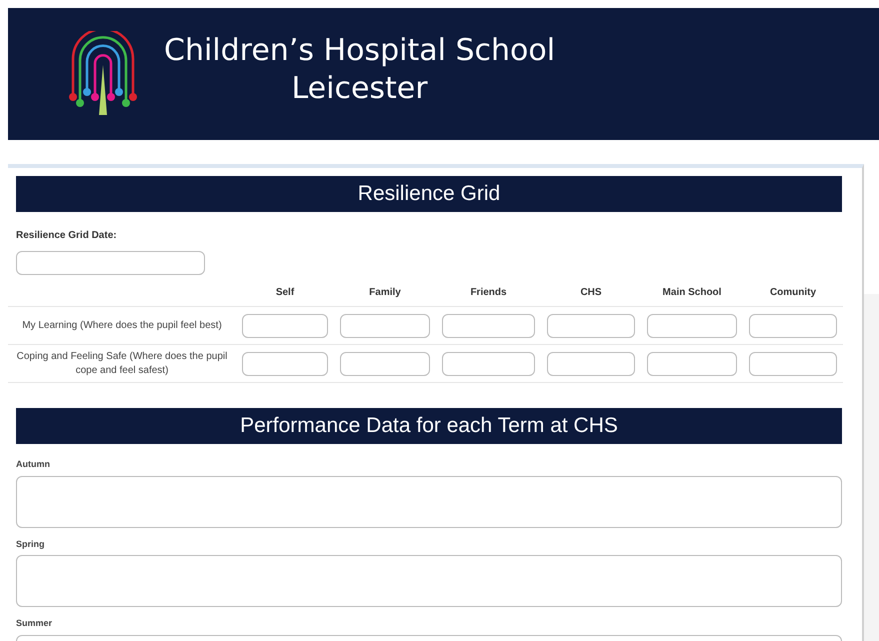  Describe the element at coordinates (122, 325) in the screenshot. I see `row-label: My Learning (Where does the pupil feel best)` at that location.